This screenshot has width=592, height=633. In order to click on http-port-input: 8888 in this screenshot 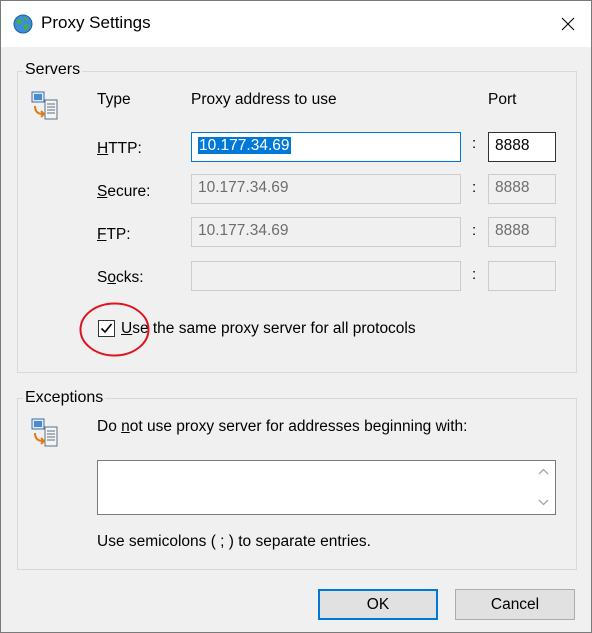, I will do `click(522, 147)`.